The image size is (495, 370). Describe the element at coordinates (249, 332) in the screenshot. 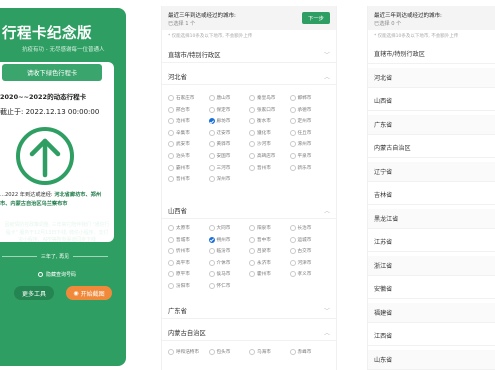

I see `section-neimenggu: 内蒙古自治区 ︿` at that location.